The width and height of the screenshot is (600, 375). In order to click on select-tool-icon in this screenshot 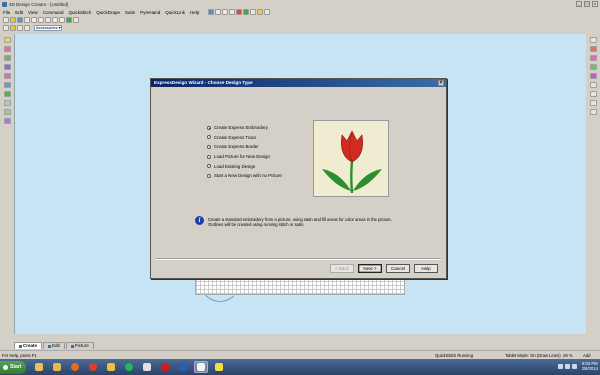, I will do `click(211, 12)`.